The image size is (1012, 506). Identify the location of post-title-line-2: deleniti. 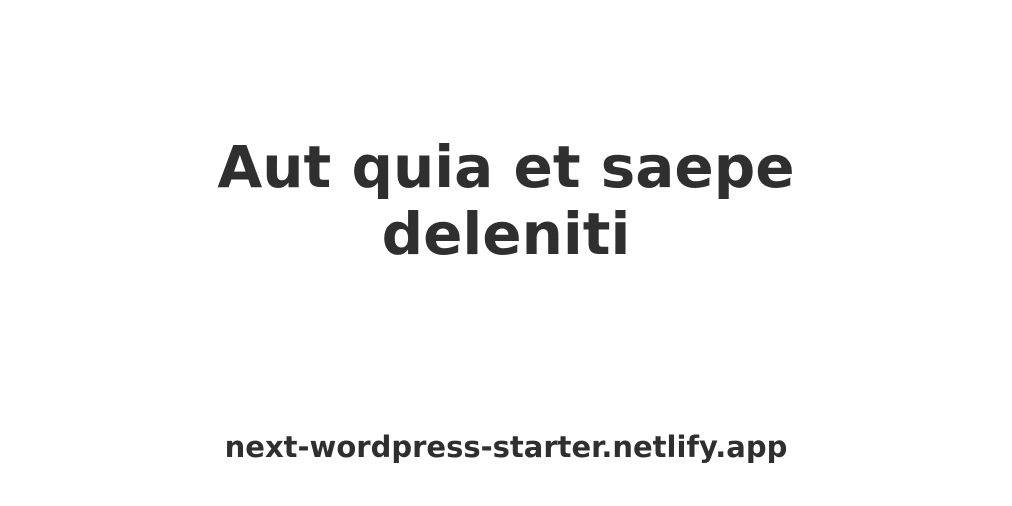
(506, 234).